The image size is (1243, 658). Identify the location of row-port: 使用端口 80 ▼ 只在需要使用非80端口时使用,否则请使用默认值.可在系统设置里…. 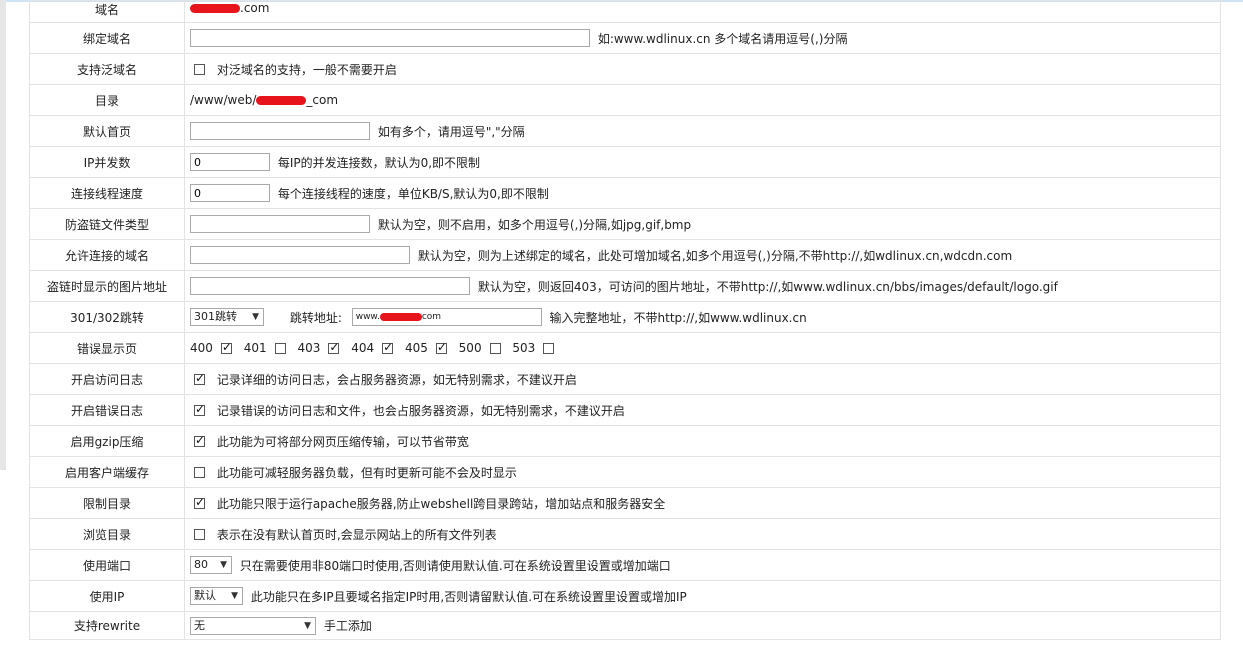
(625, 565).